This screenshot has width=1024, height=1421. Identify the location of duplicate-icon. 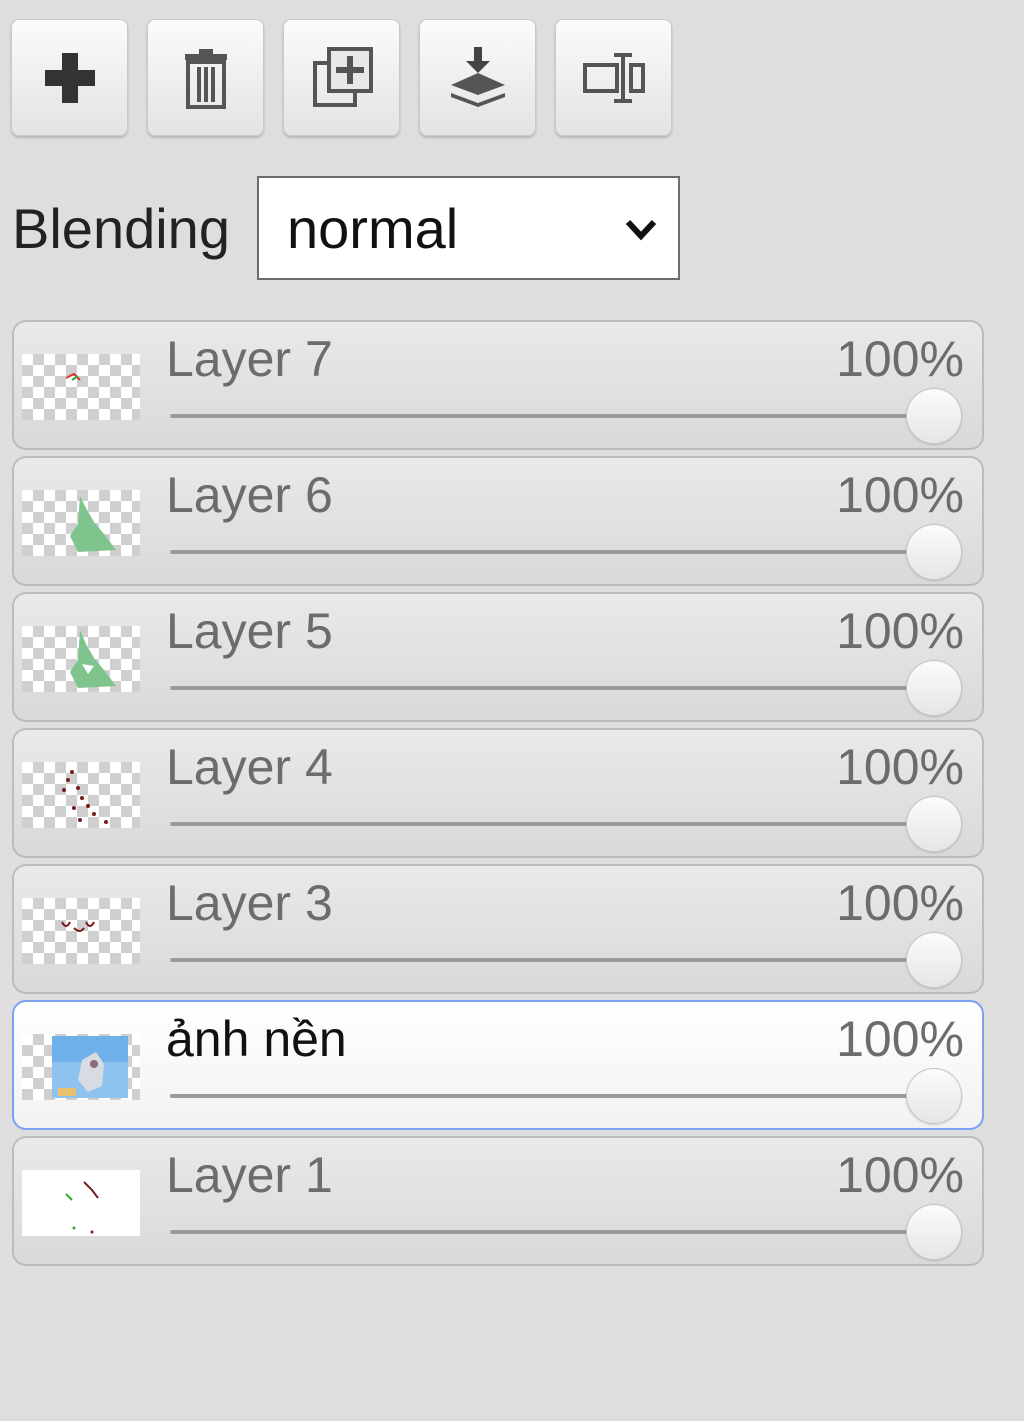
(342, 76).